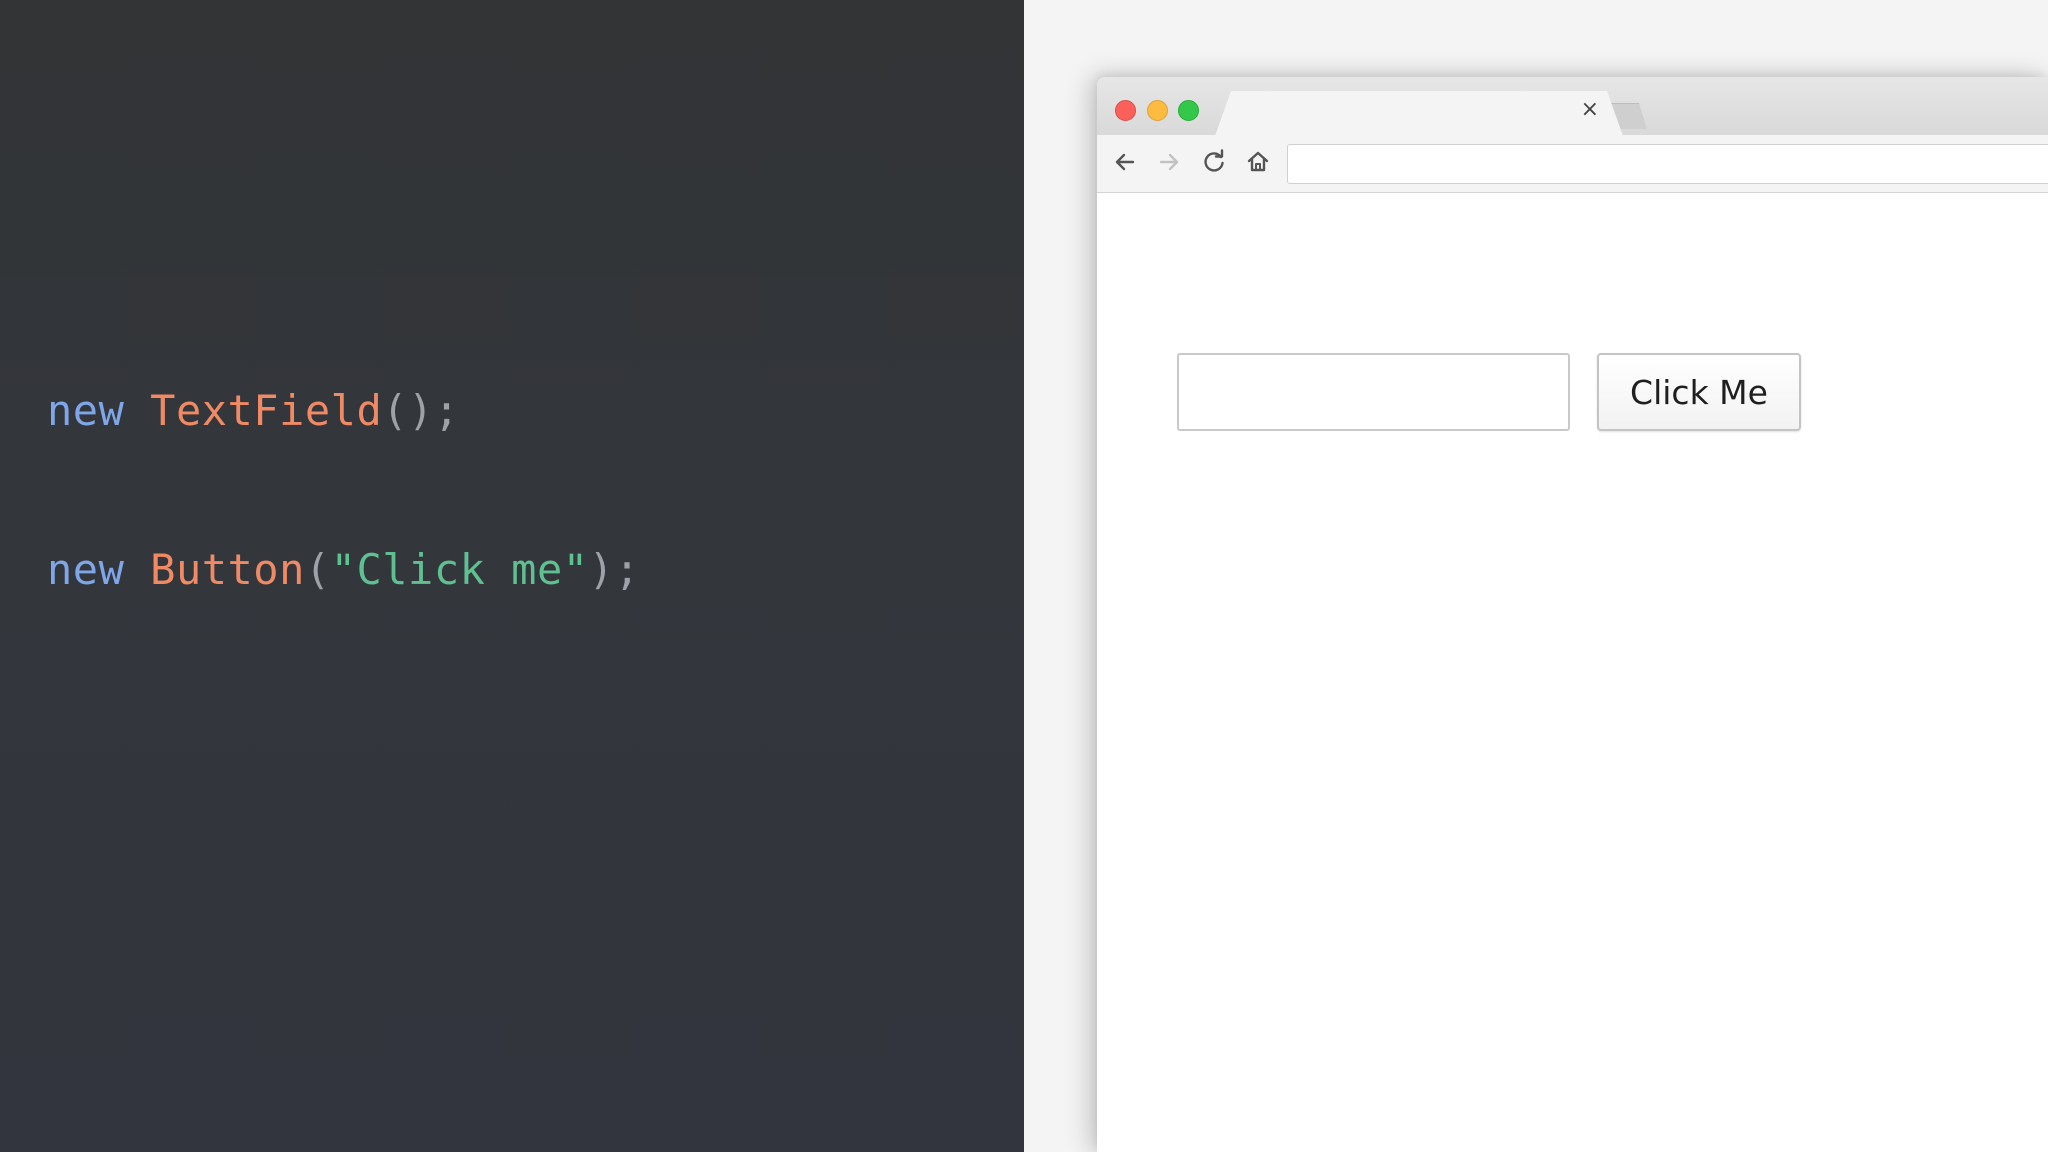 The height and width of the screenshot is (1152, 2048). I want to click on browser-titlebar: ×, so click(1572, 106).